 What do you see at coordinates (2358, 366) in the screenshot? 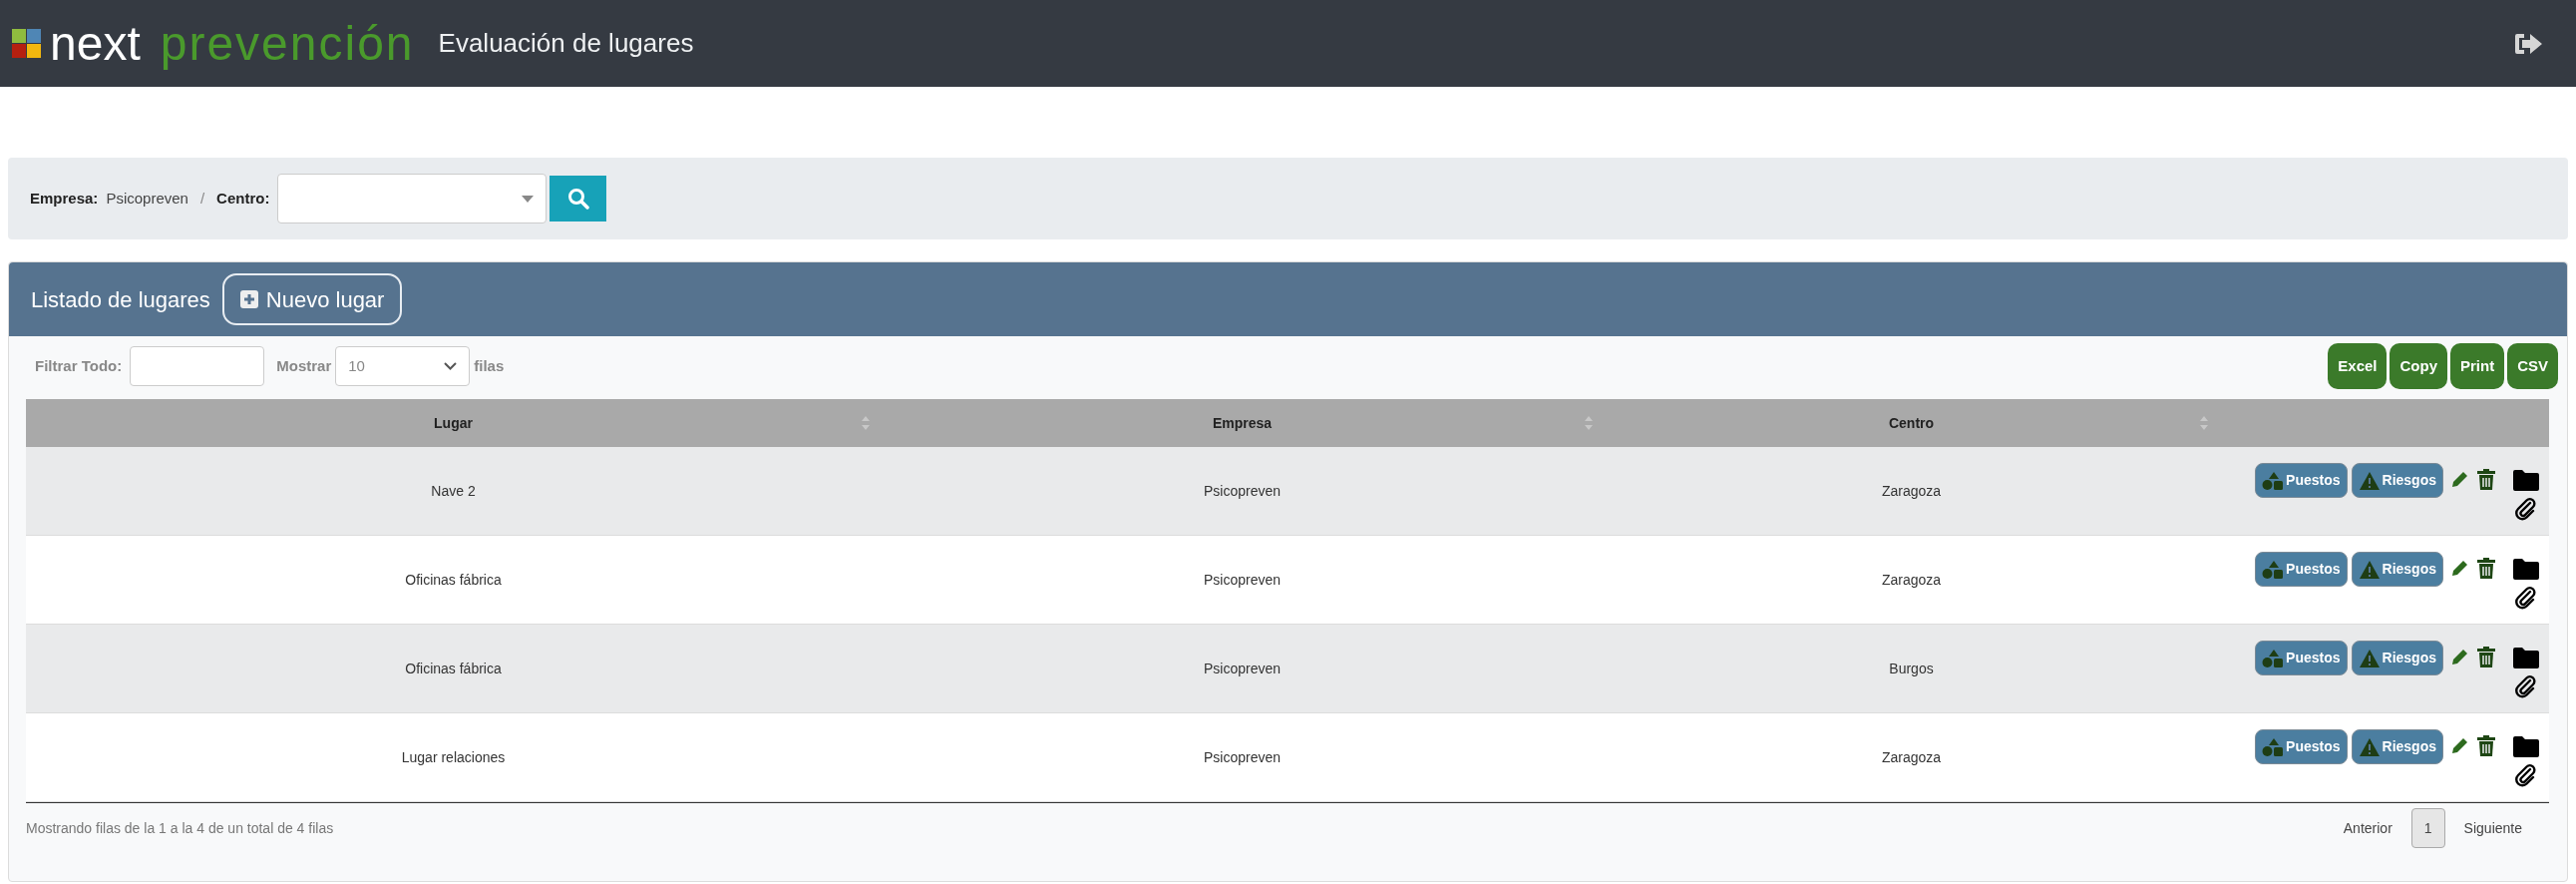
I see `export-button: Excel` at bounding box center [2358, 366].